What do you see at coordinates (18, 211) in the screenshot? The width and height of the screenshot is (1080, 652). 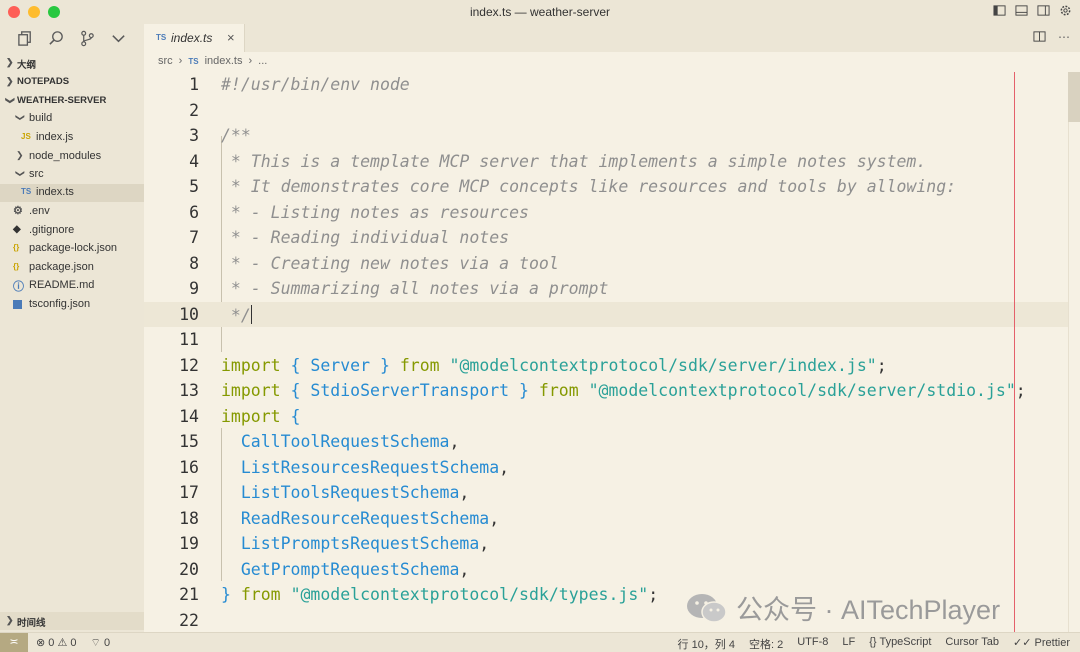 I see `gear-icon: ⚙` at bounding box center [18, 211].